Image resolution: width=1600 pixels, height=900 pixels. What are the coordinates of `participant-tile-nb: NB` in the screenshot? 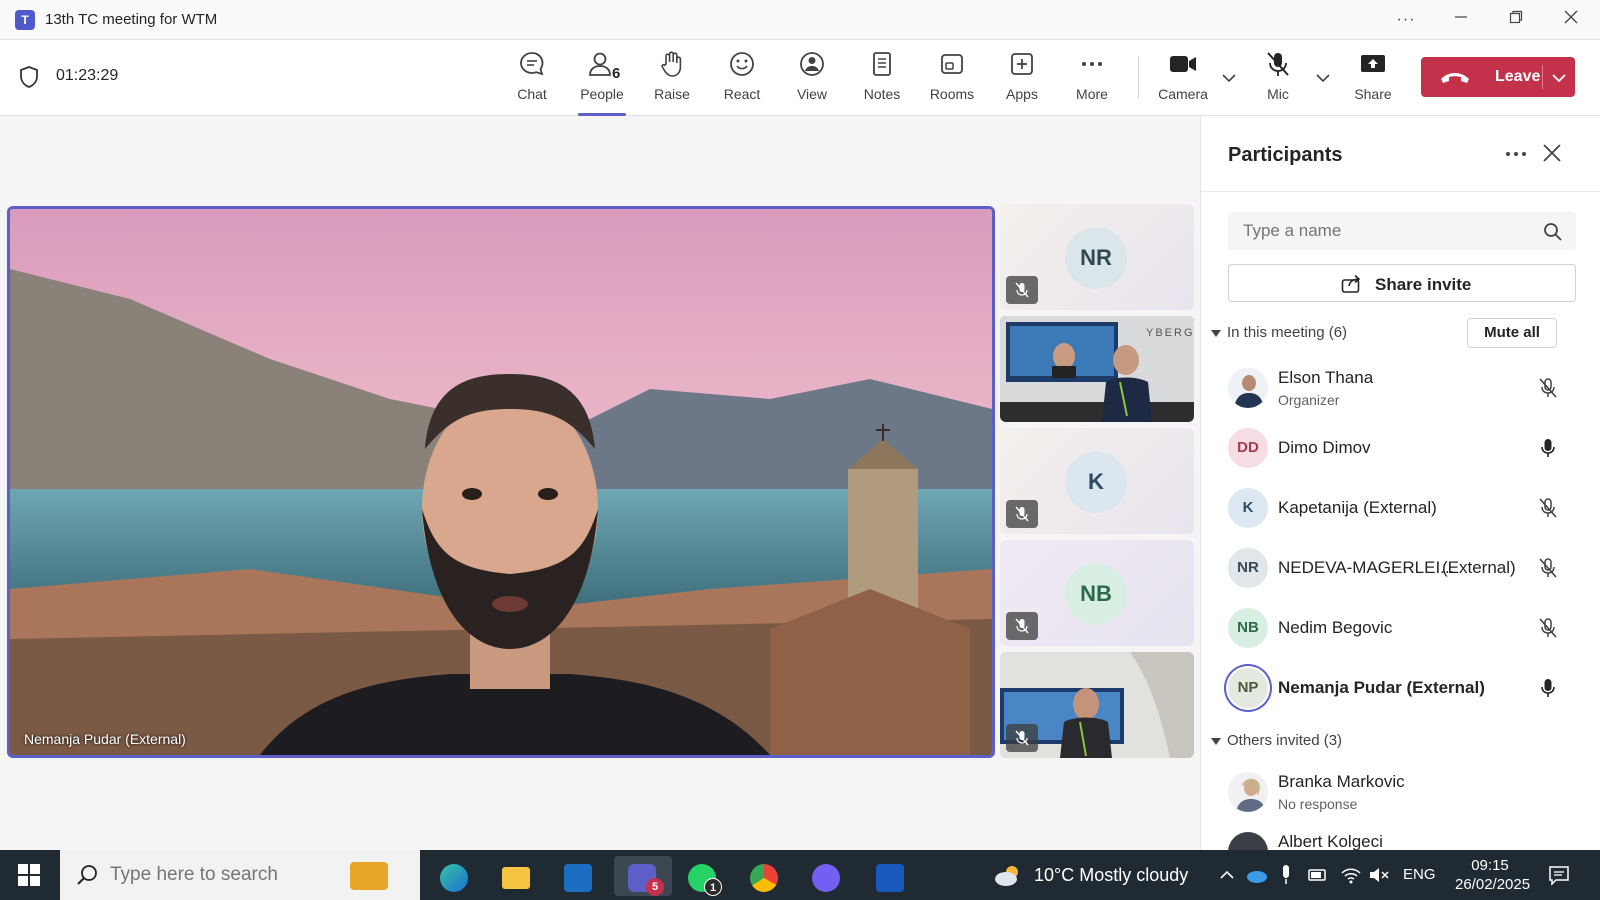 It's located at (1097, 593).